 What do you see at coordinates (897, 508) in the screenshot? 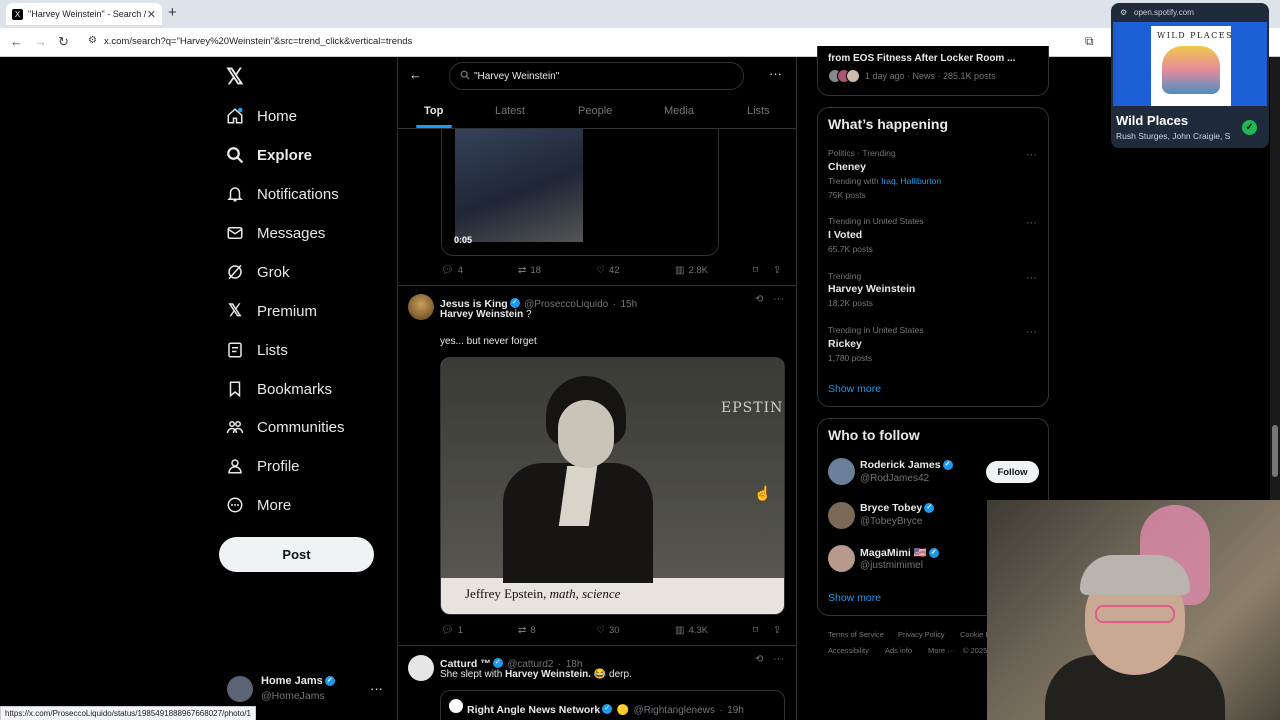
I see `suggested-user-name: Bryce Tobey ✓` at bounding box center [897, 508].